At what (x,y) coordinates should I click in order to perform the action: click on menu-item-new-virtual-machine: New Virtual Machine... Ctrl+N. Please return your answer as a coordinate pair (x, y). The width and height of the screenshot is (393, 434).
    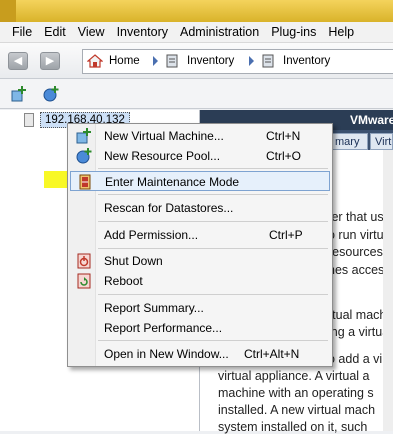
    Looking at the image, I should click on (200, 136).